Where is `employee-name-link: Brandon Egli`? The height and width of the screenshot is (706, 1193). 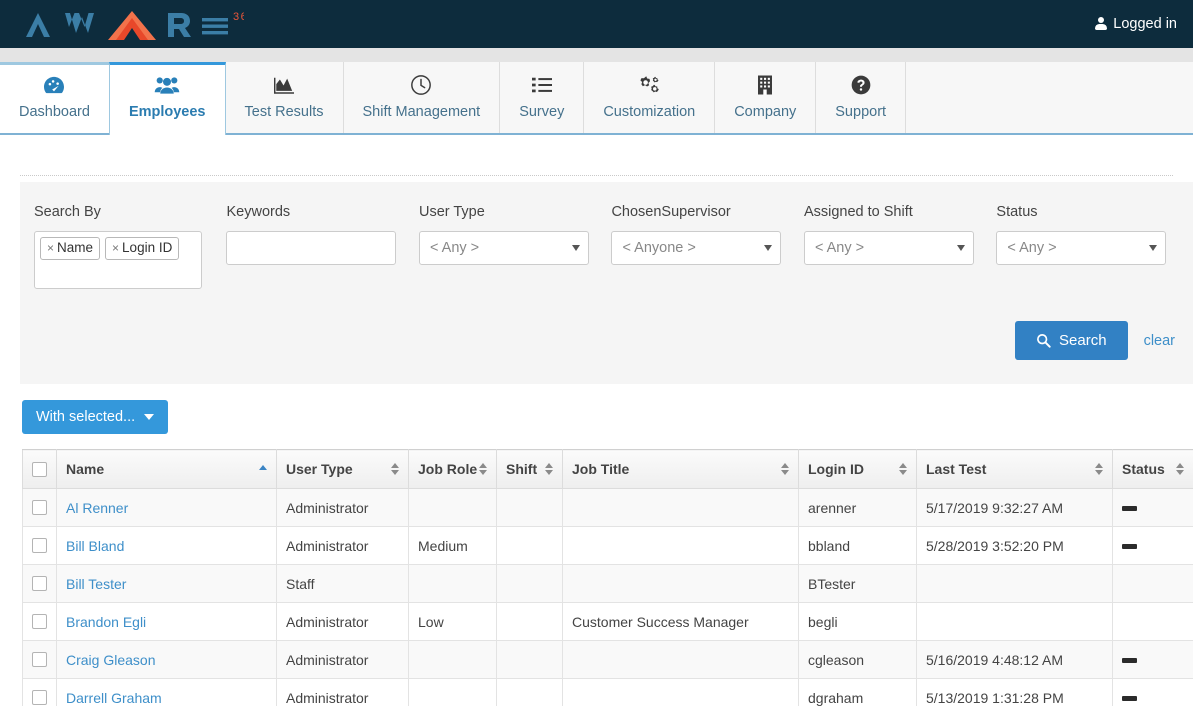 employee-name-link: Brandon Egli is located at coordinates (106, 622).